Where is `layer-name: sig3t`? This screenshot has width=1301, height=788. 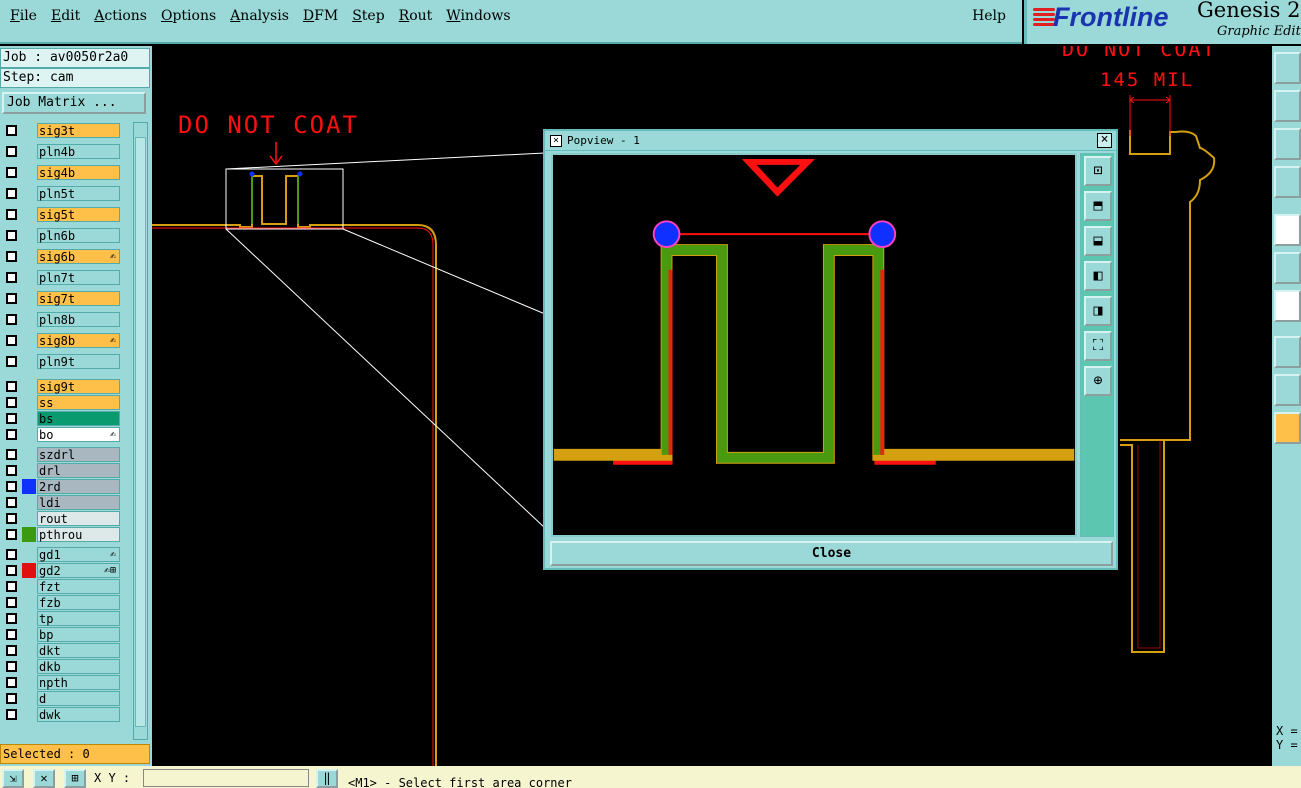
layer-name: sig3t is located at coordinates (78, 130).